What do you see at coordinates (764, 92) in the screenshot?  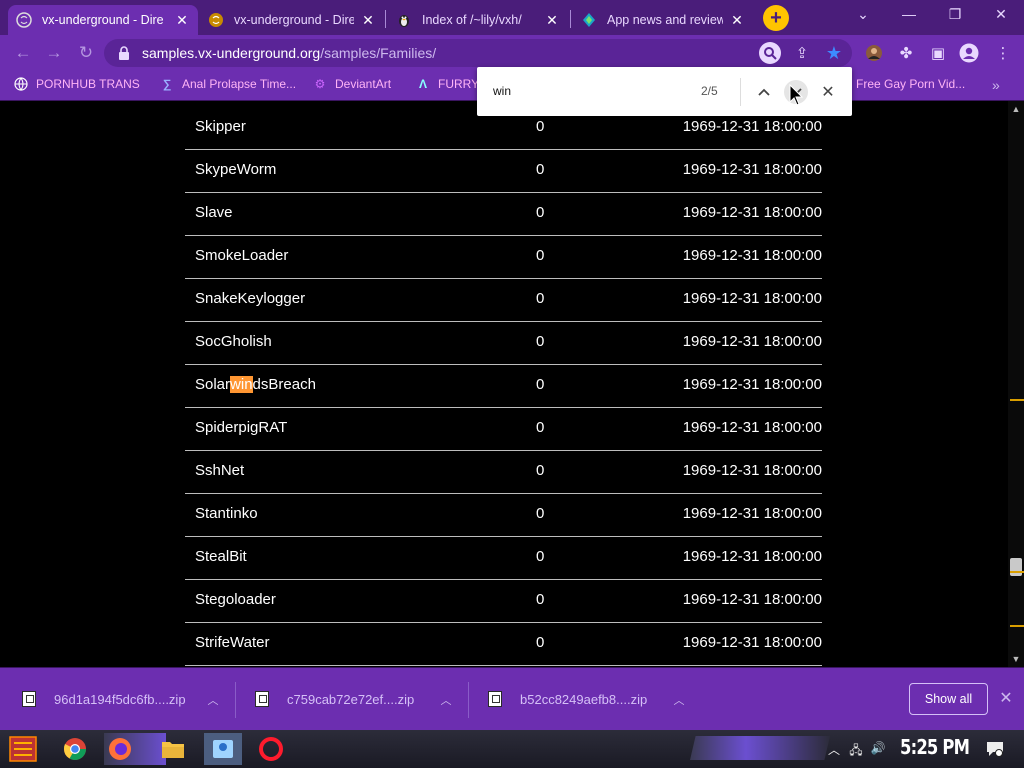 I see `find-previous-button` at bounding box center [764, 92].